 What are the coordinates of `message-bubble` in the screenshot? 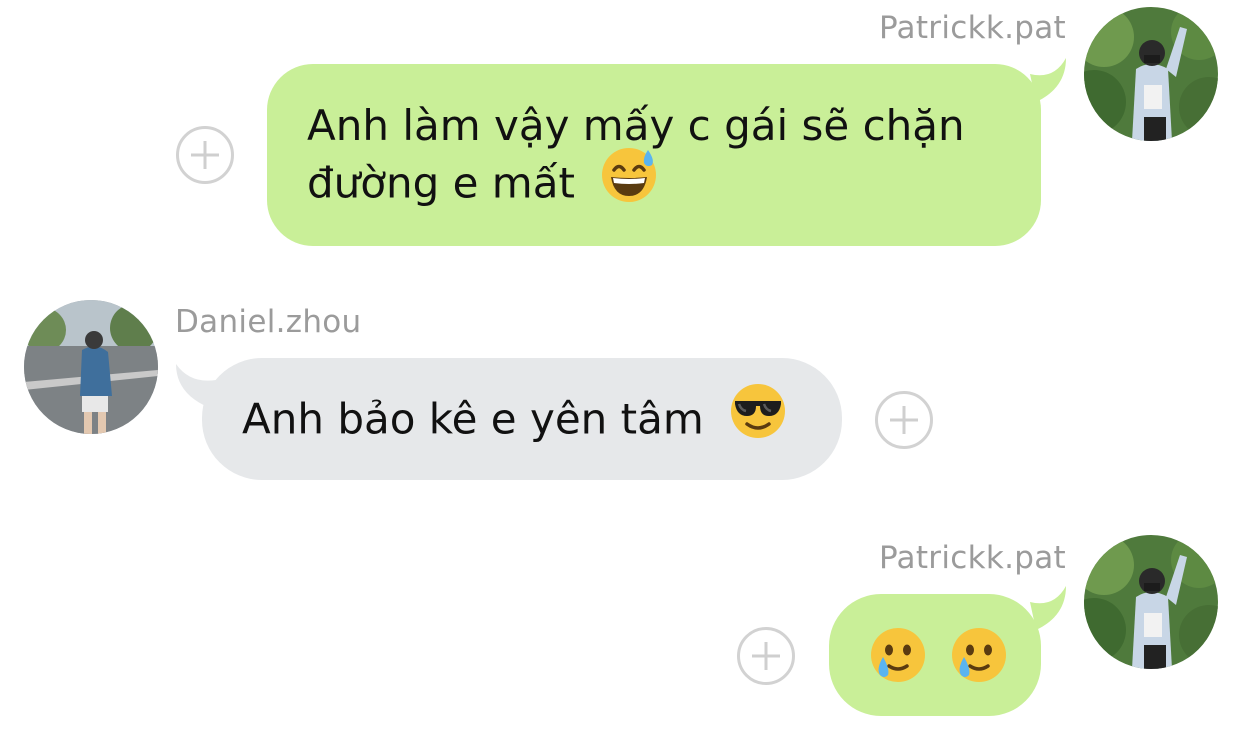 It's located at (935, 655).